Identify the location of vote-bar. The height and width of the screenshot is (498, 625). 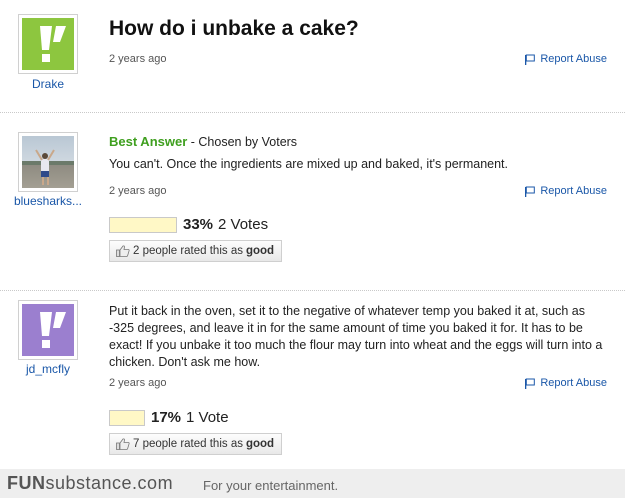
(127, 417).